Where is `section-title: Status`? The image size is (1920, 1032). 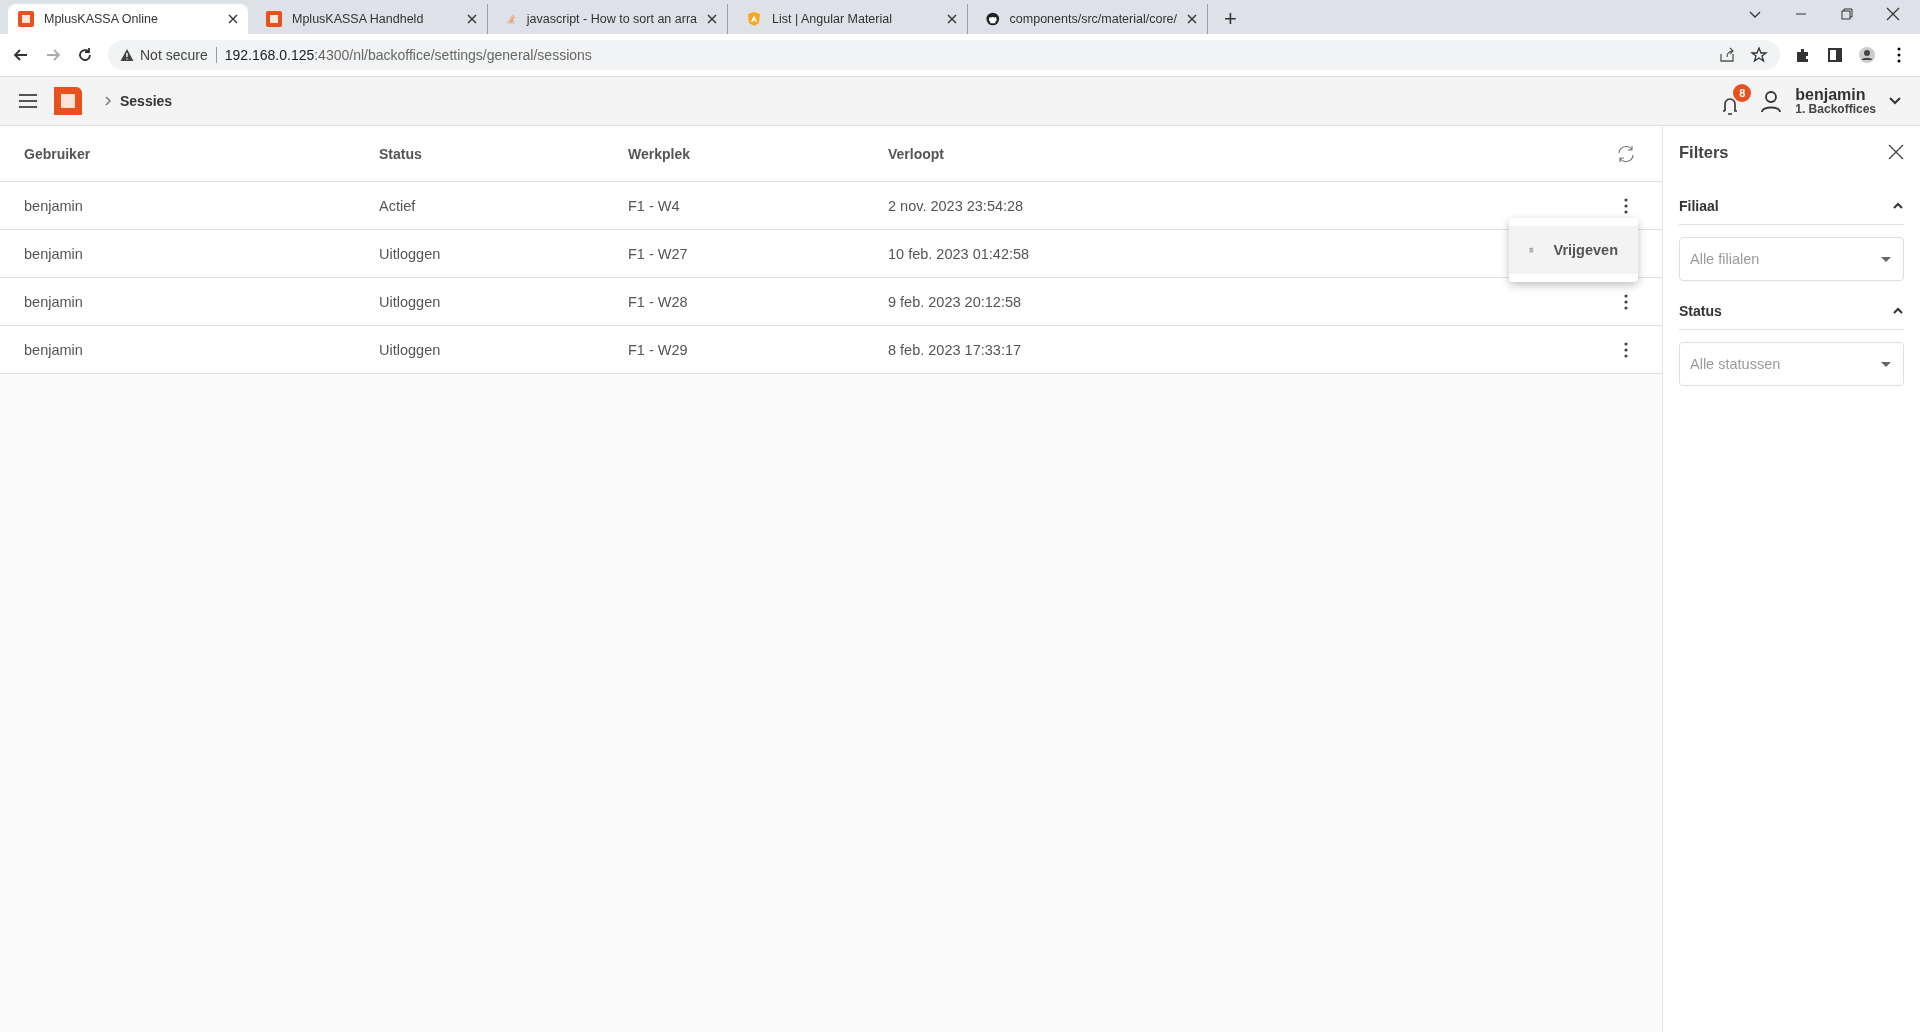
section-title: Status is located at coordinates (1700, 311).